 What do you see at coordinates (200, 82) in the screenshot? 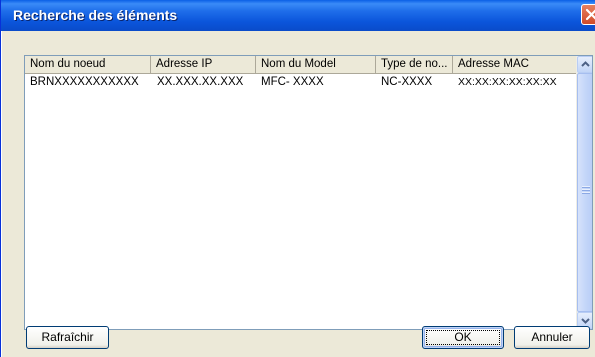
I see `cell-ip-address: XX.XXX.XX.XXX` at bounding box center [200, 82].